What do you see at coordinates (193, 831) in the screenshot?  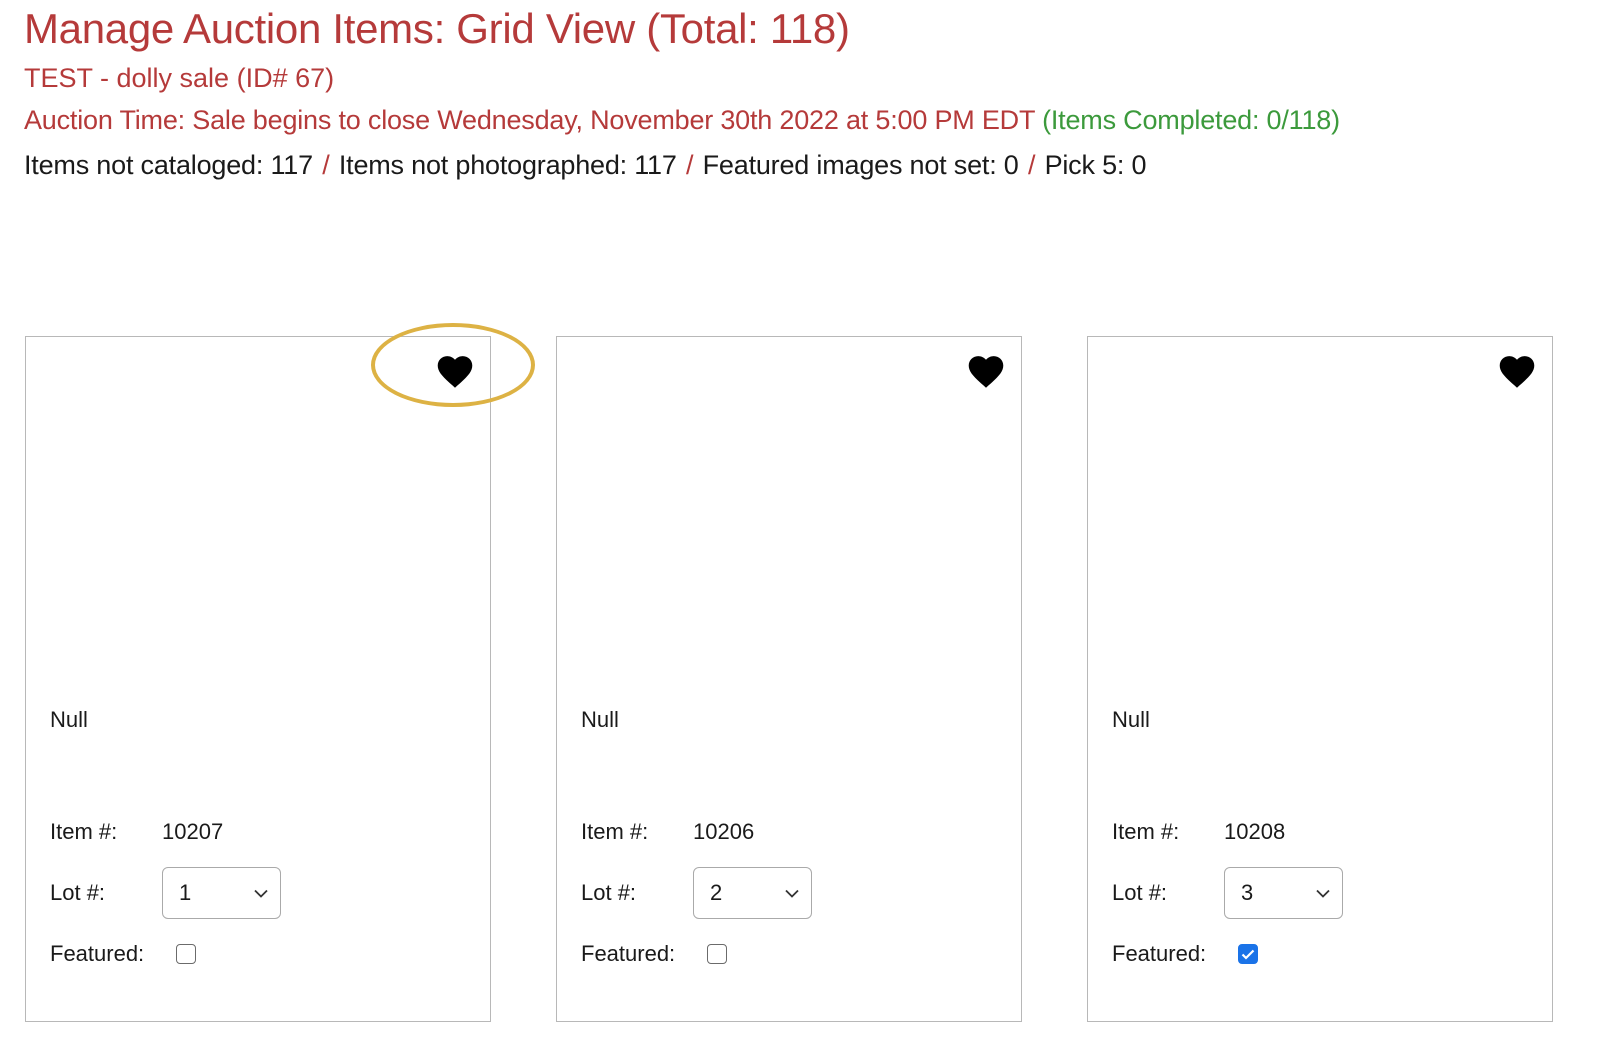 I see `item-number-value: 10207` at bounding box center [193, 831].